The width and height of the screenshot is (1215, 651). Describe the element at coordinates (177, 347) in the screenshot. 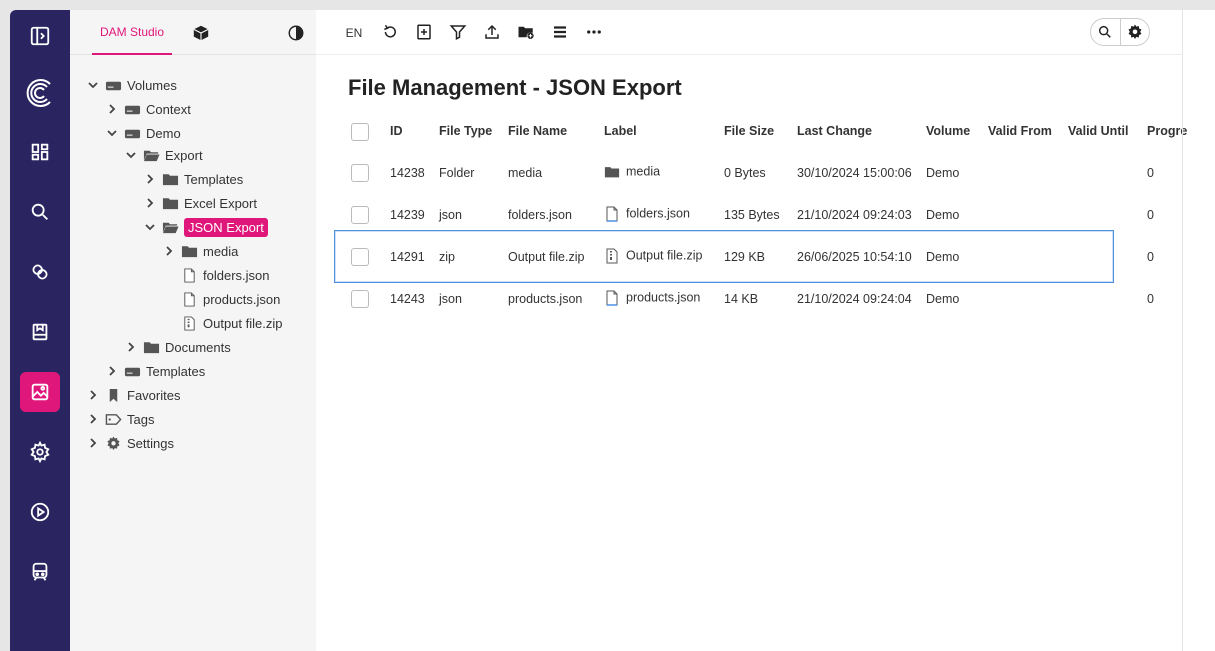

I see `tree-node-documents: Documents` at that location.